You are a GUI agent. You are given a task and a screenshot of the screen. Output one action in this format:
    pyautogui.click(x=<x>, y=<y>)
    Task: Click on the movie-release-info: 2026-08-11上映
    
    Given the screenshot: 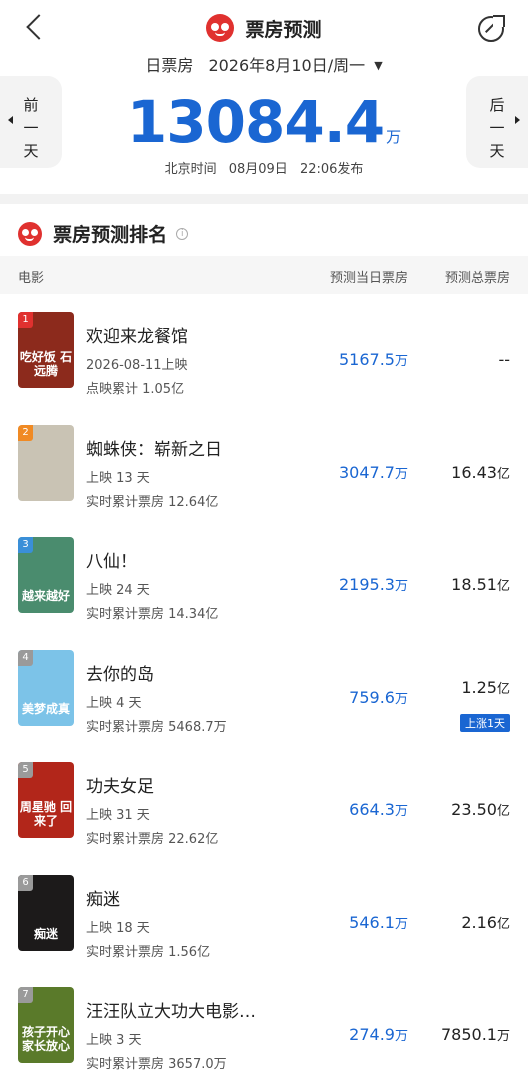 What is the action you would take?
    pyautogui.click(x=137, y=365)
    